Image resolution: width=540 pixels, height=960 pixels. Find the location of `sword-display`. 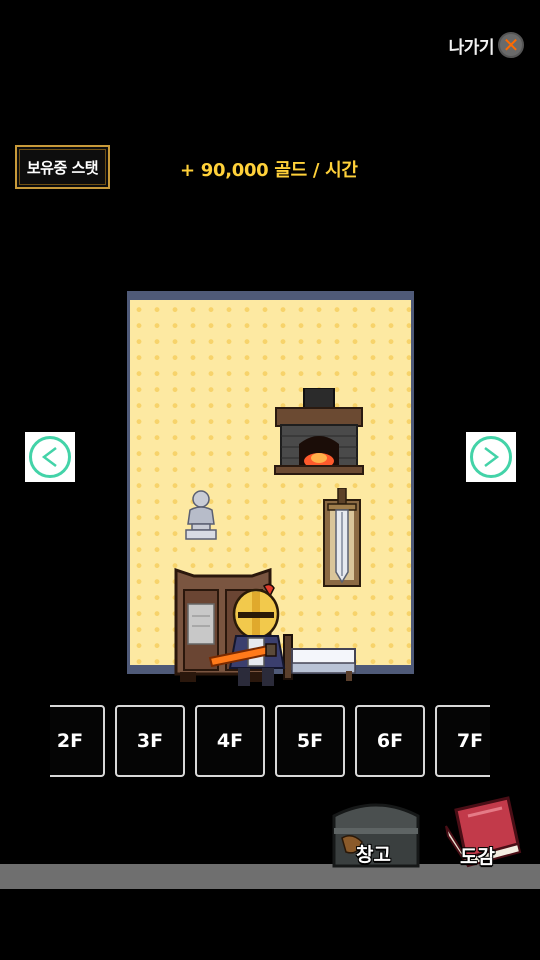

sword-display is located at coordinates (342, 538).